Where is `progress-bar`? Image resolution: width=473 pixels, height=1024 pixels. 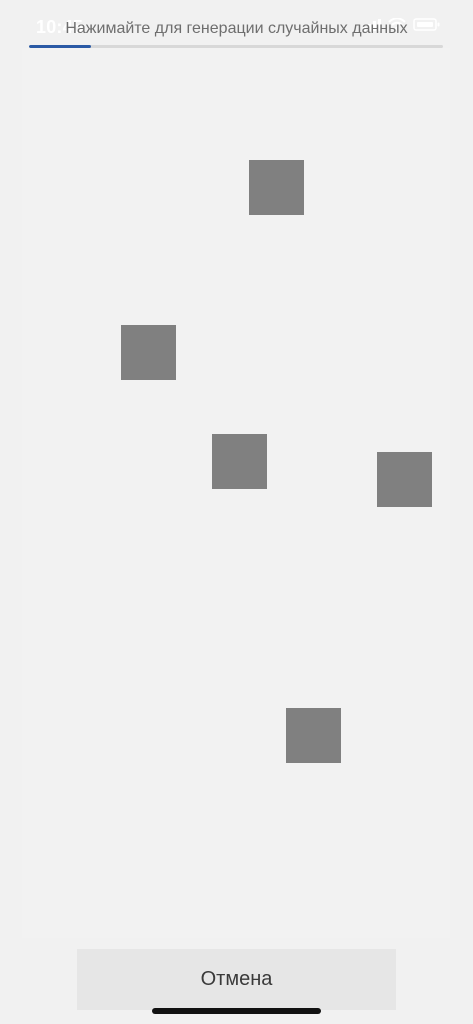 progress-bar is located at coordinates (236, 46).